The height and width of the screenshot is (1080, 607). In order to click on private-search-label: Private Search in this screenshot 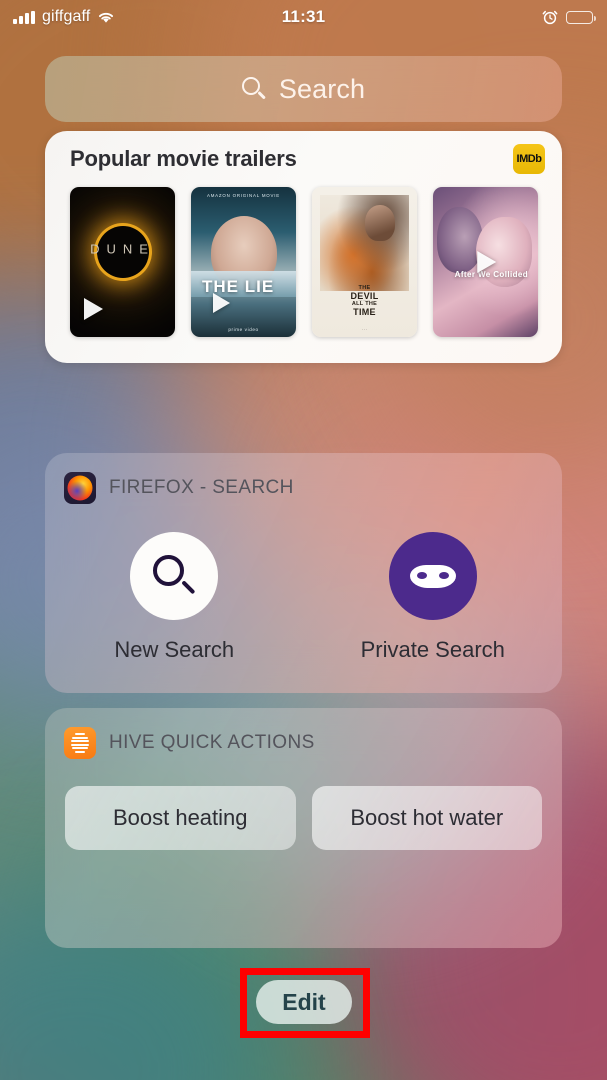, I will do `click(432, 649)`.